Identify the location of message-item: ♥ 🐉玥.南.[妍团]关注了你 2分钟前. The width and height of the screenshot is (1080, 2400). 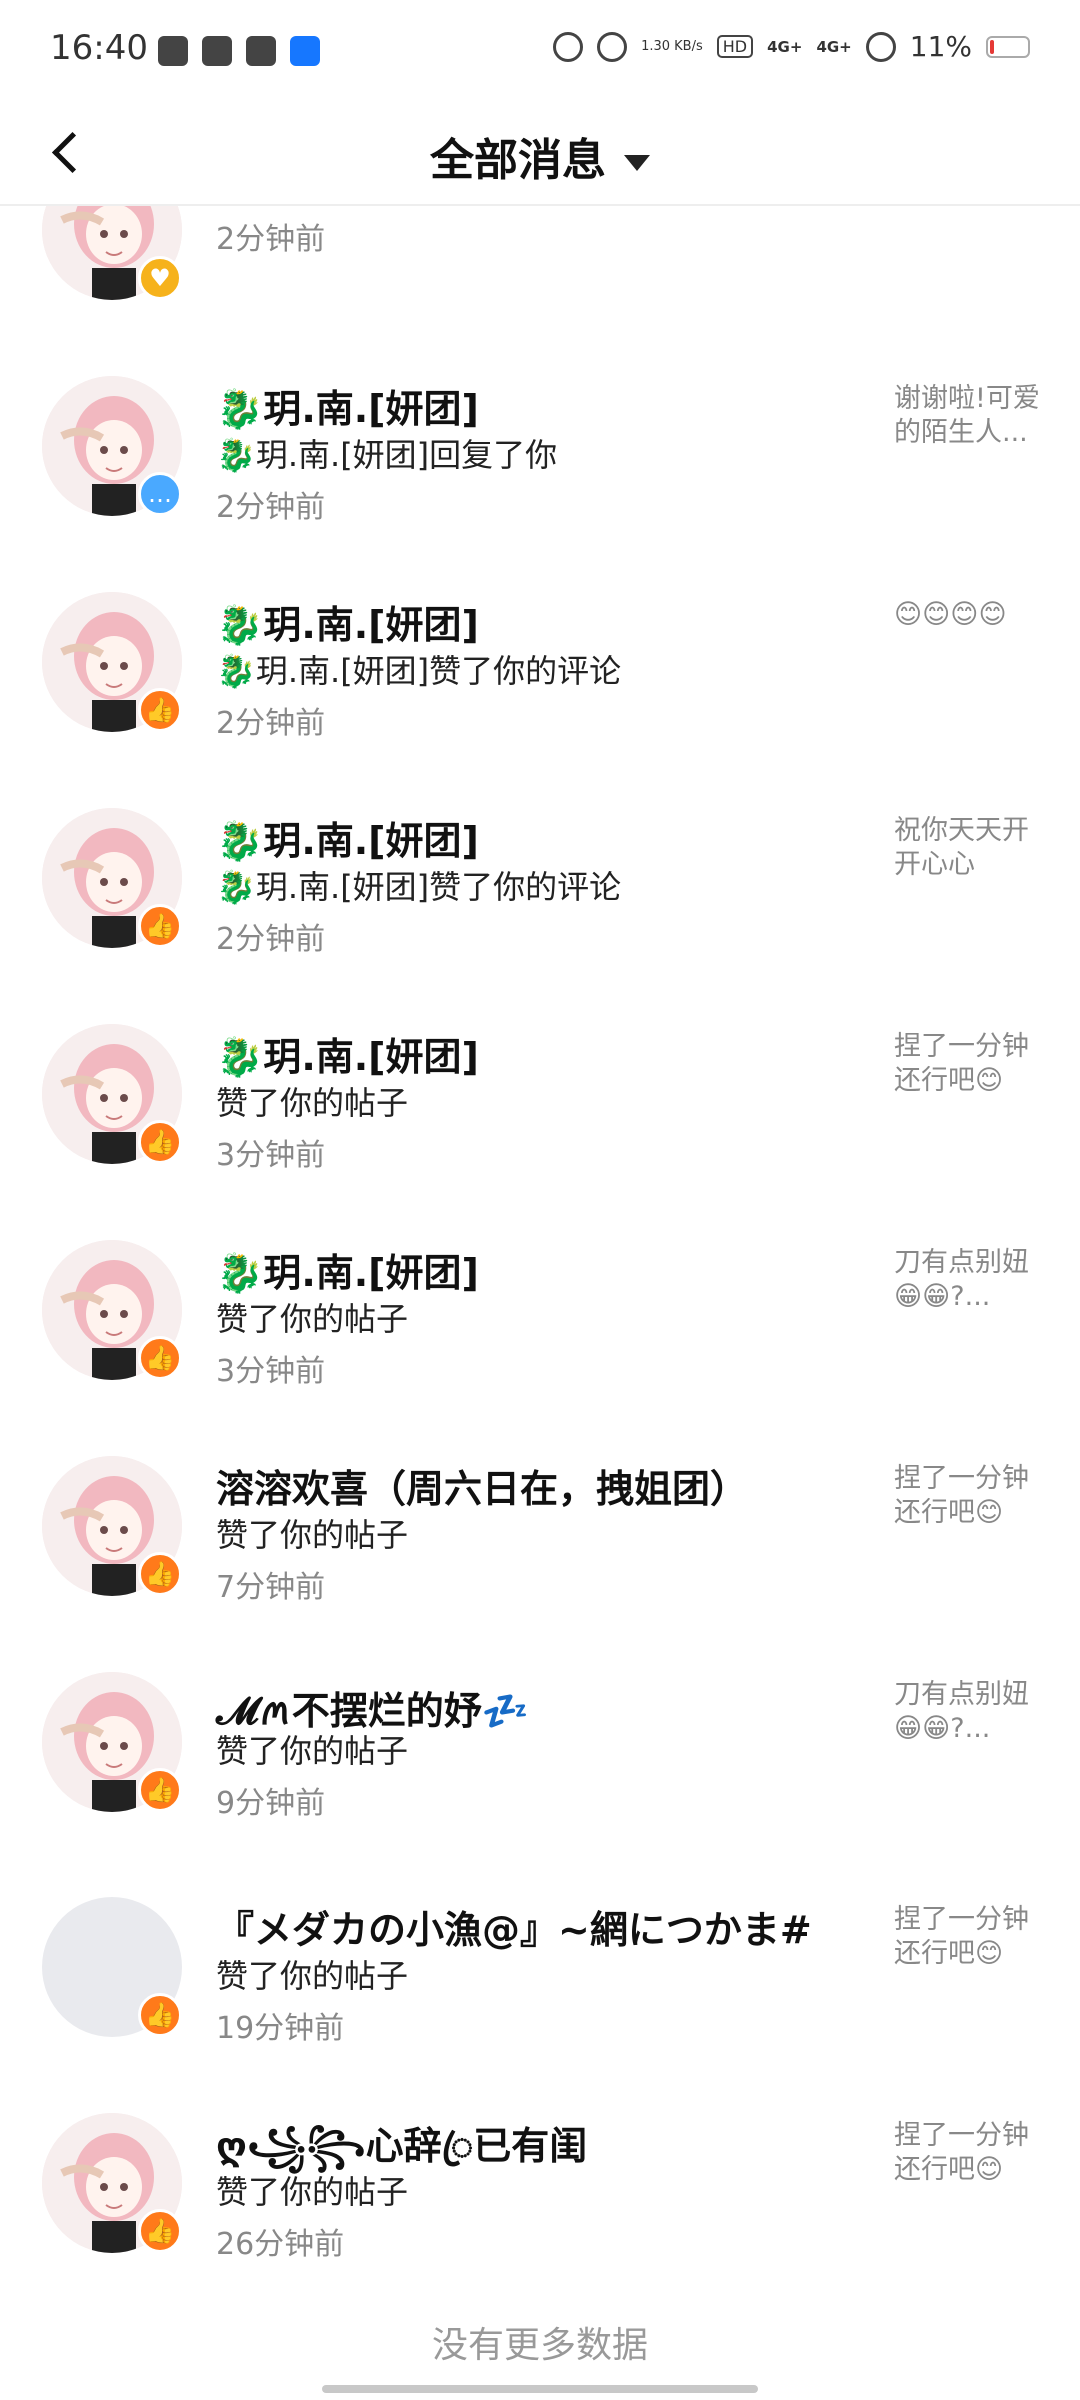
(540, 279).